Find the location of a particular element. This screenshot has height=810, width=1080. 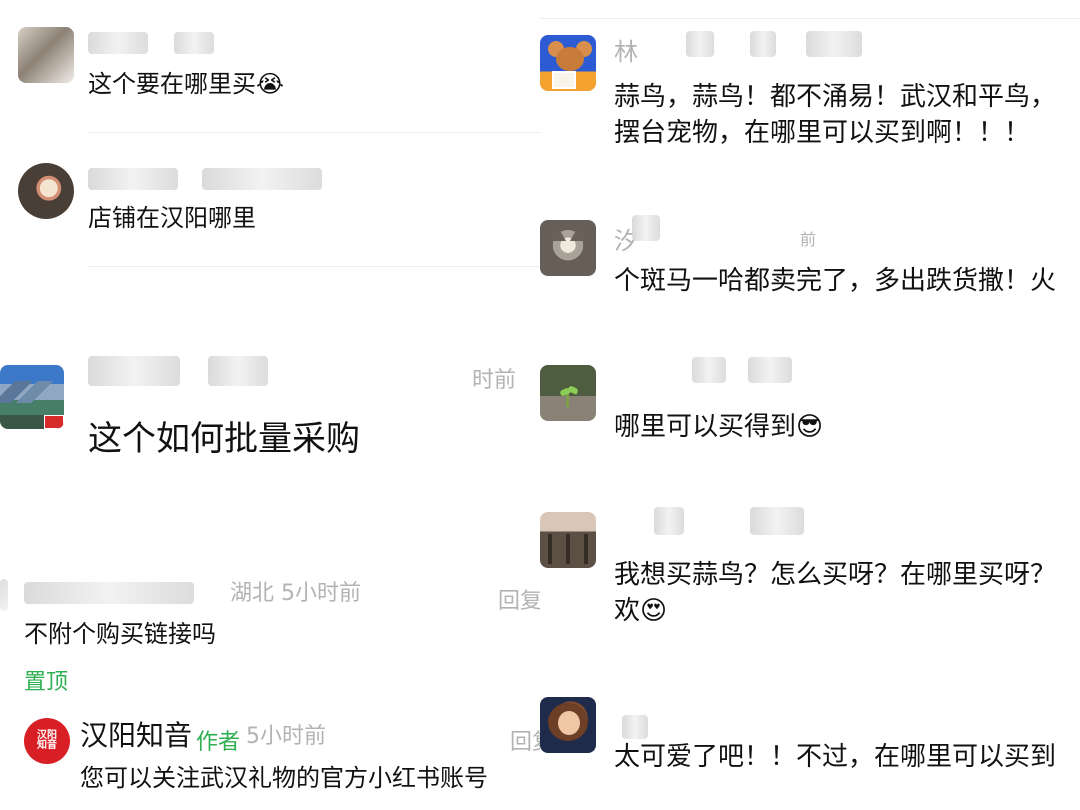

comment-text: 您可以关注武汉礼物的官方小红书账号 is located at coordinates (284, 778).